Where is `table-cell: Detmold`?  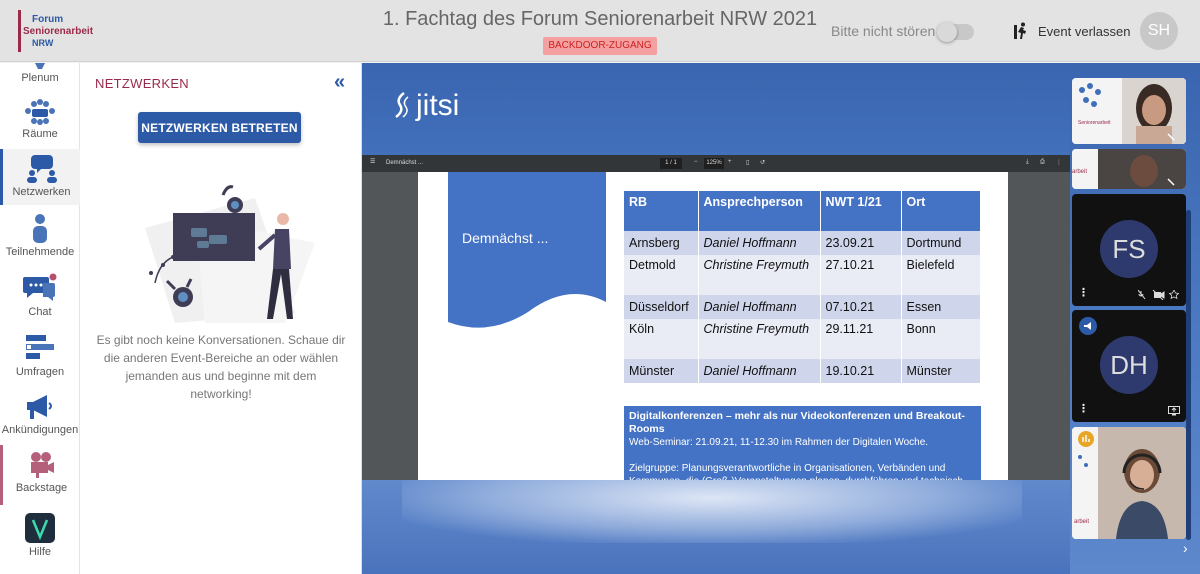 table-cell: Detmold is located at coordinates (661, 275).